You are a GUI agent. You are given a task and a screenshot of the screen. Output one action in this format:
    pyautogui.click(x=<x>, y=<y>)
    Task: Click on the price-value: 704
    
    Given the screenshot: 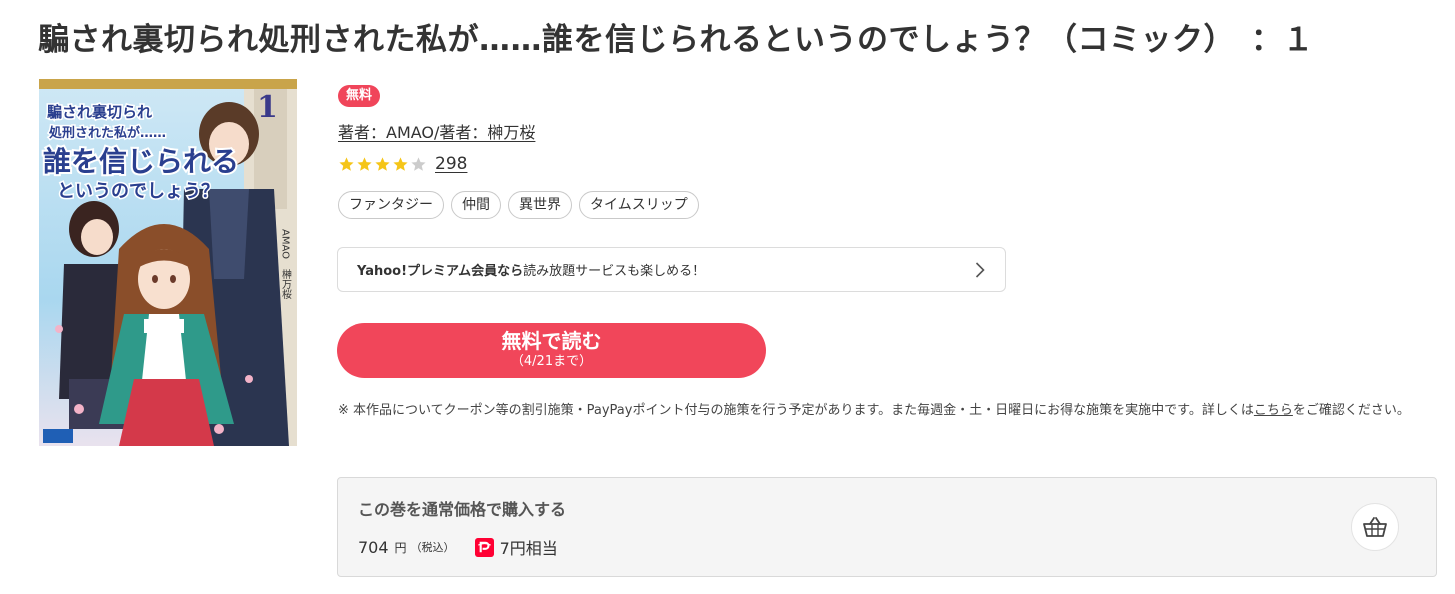 What is the action you would take?
    pyautogui.click(x=373, y=547)
    